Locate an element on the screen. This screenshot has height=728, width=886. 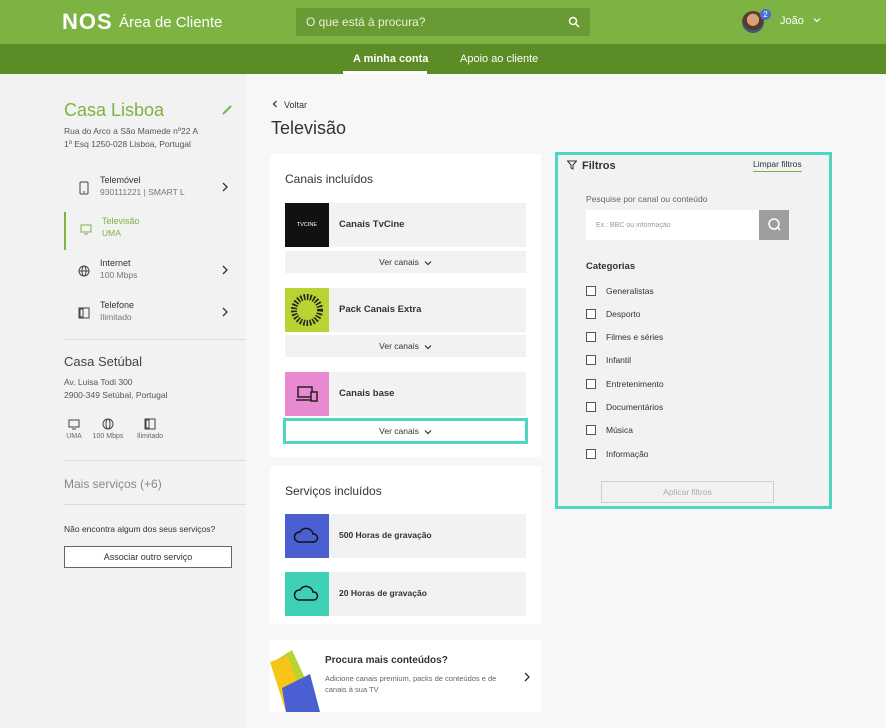
devices-icon is located at coordinates (307, 394).